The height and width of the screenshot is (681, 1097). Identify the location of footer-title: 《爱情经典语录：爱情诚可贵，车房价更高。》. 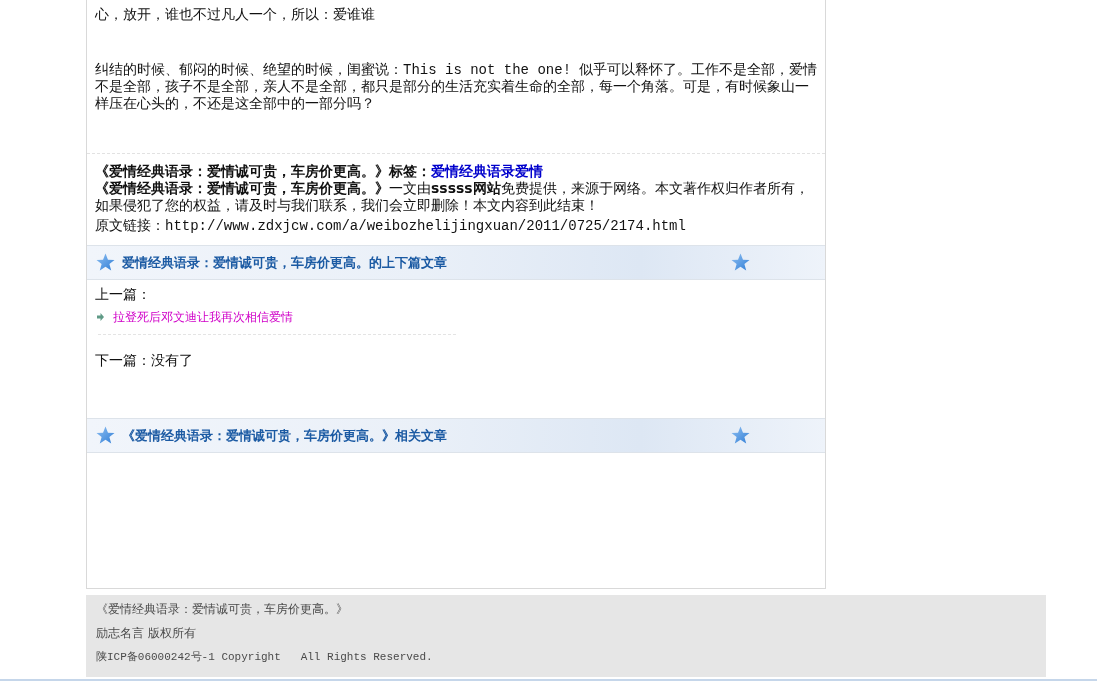
(222, 609).